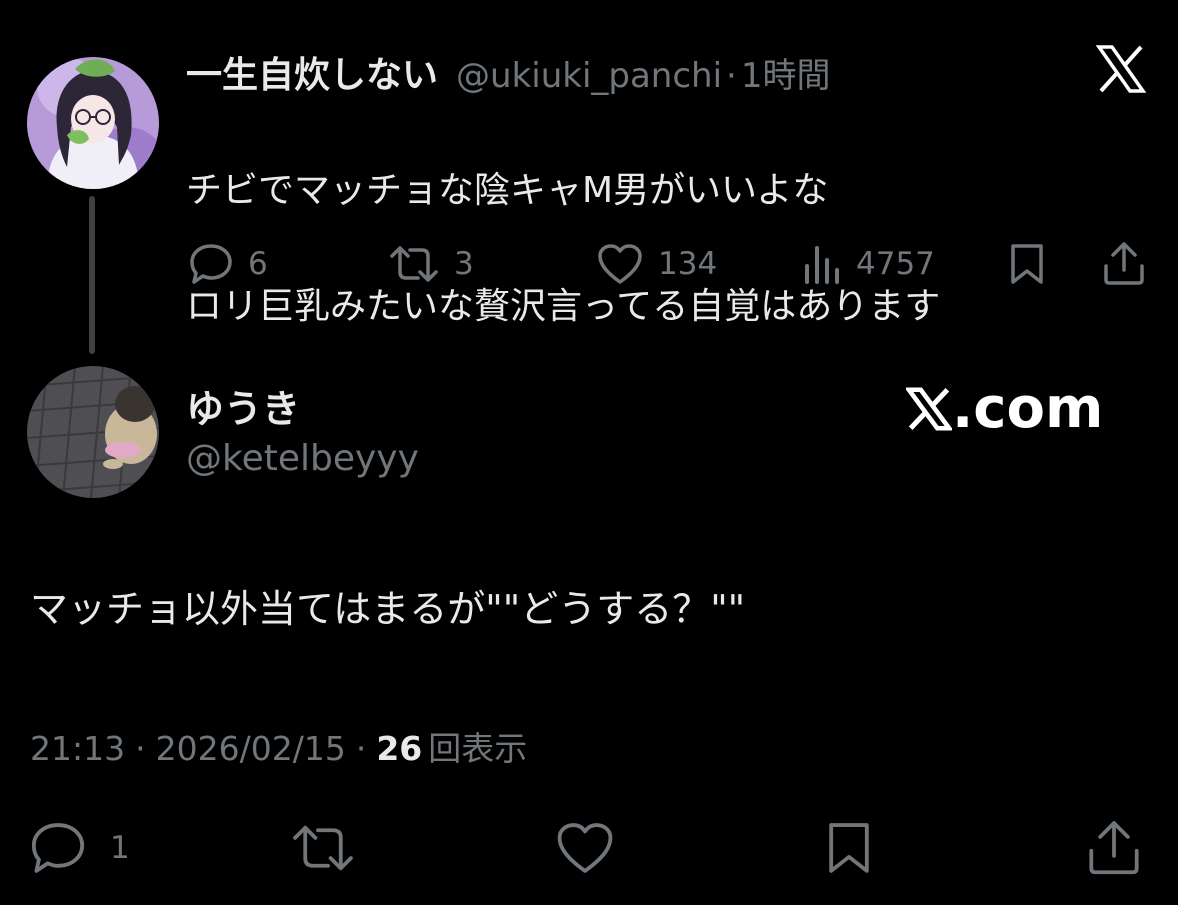  What do you see at coordinates (92, 275) in the screenshot?
I see `thread-connector-line` at bounding box center [92, 275].